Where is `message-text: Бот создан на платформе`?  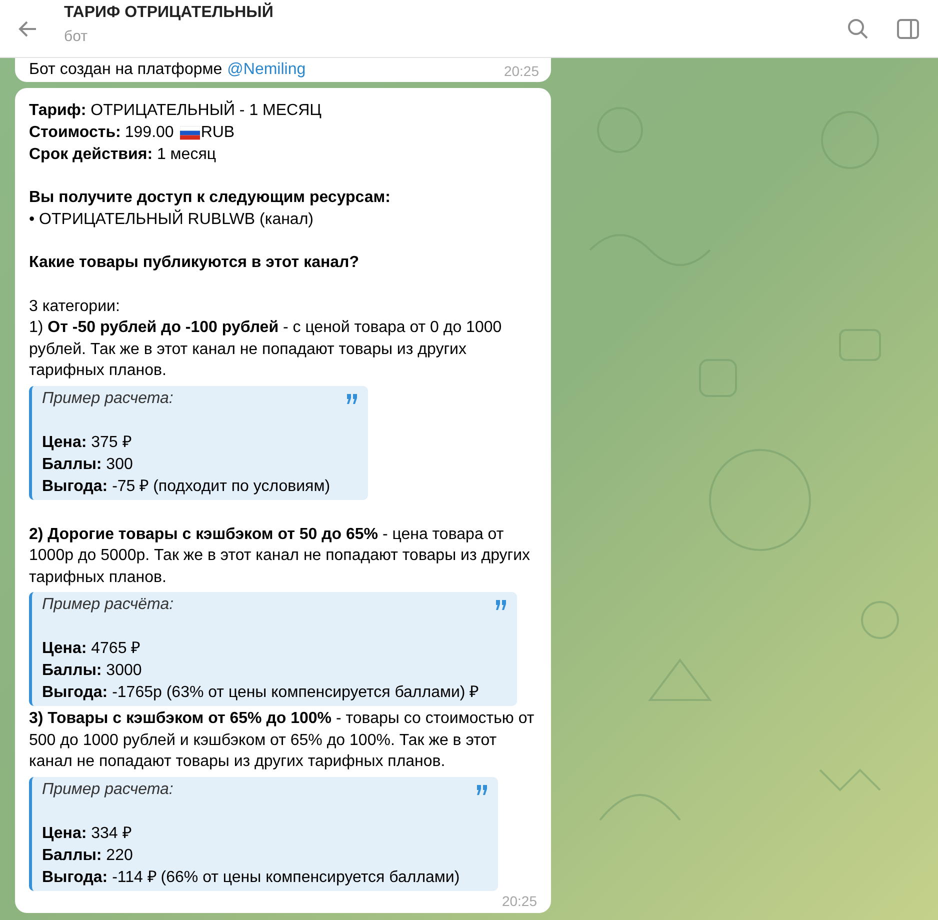
message-text: Бот создан на платформе is located at coordinates (125, 69).